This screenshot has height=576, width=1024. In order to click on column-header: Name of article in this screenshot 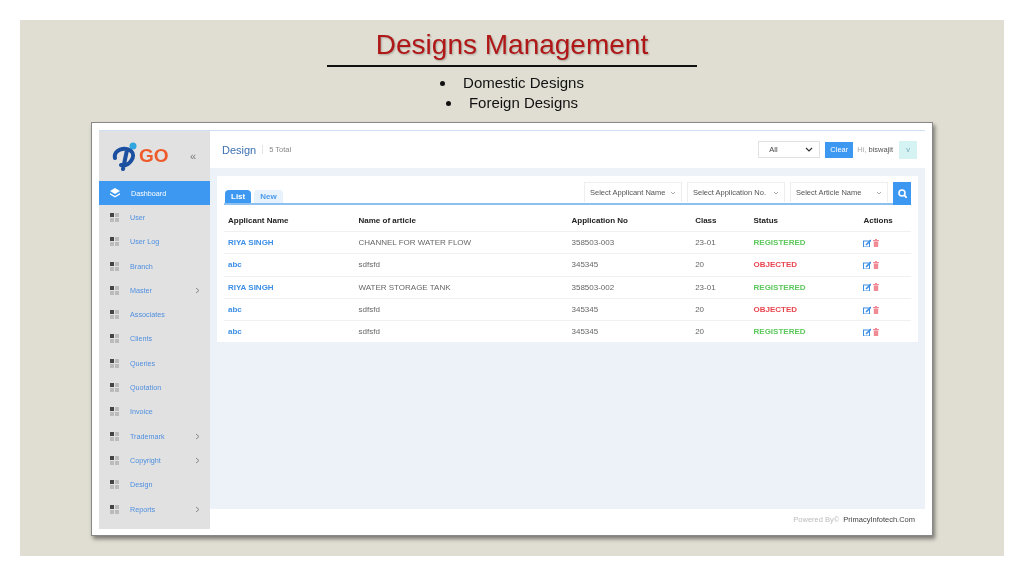, I will do `click(461, 221)`.